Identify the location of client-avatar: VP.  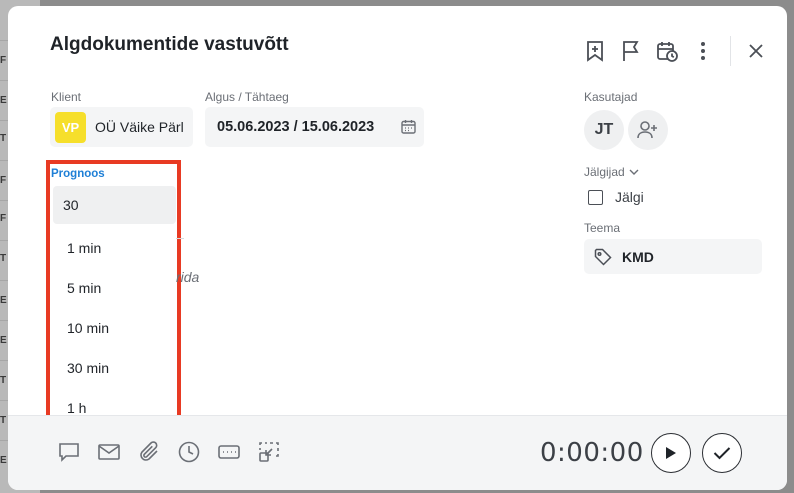
(70, 127).